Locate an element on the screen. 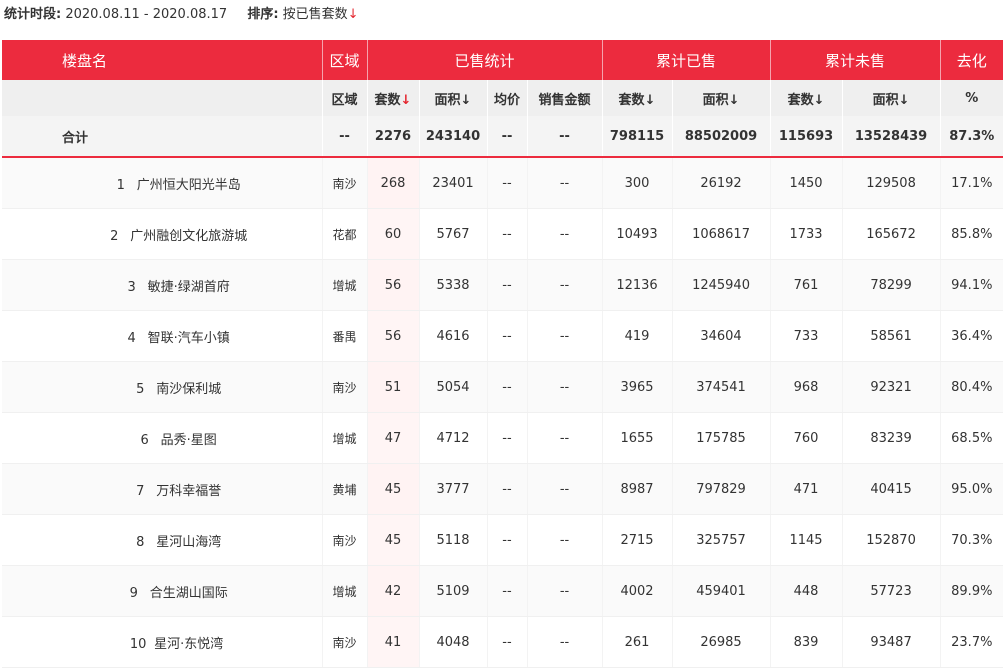 The width and height of the screenshot is (1005, 668). row-cum-area: 374541 is located at coordinates (721, 387).